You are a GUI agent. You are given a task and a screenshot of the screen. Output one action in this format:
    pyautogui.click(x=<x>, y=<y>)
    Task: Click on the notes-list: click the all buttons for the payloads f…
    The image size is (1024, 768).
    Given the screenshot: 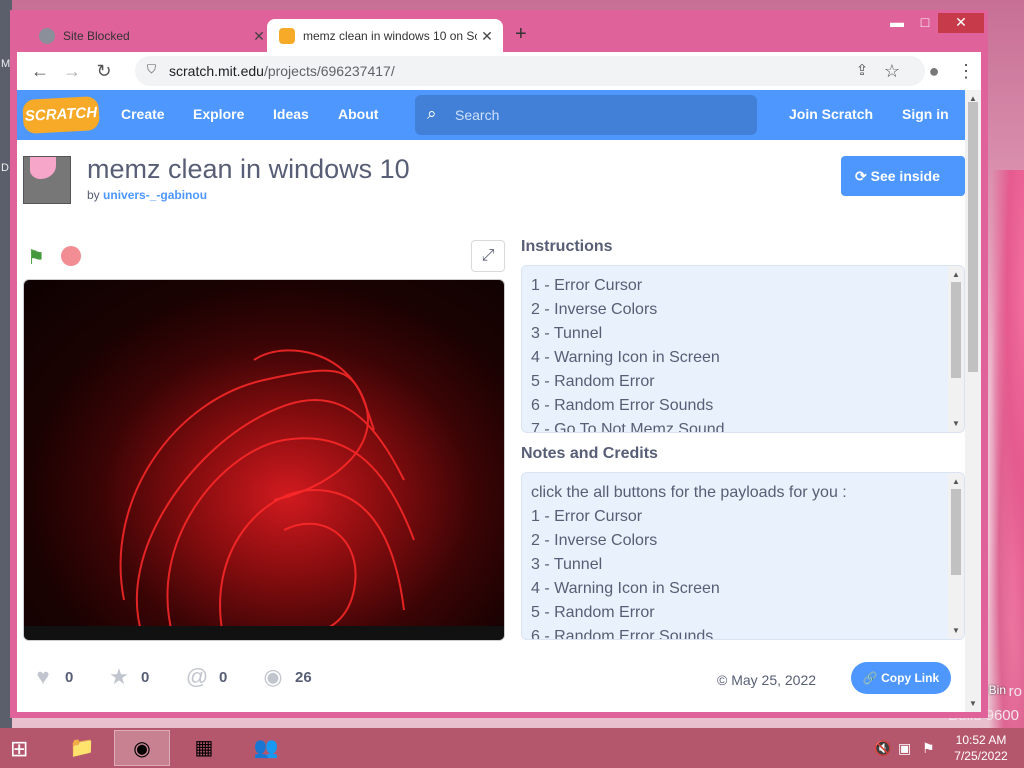 What is the action you would take?
    pyautogui.click(x=689, y=560)
    